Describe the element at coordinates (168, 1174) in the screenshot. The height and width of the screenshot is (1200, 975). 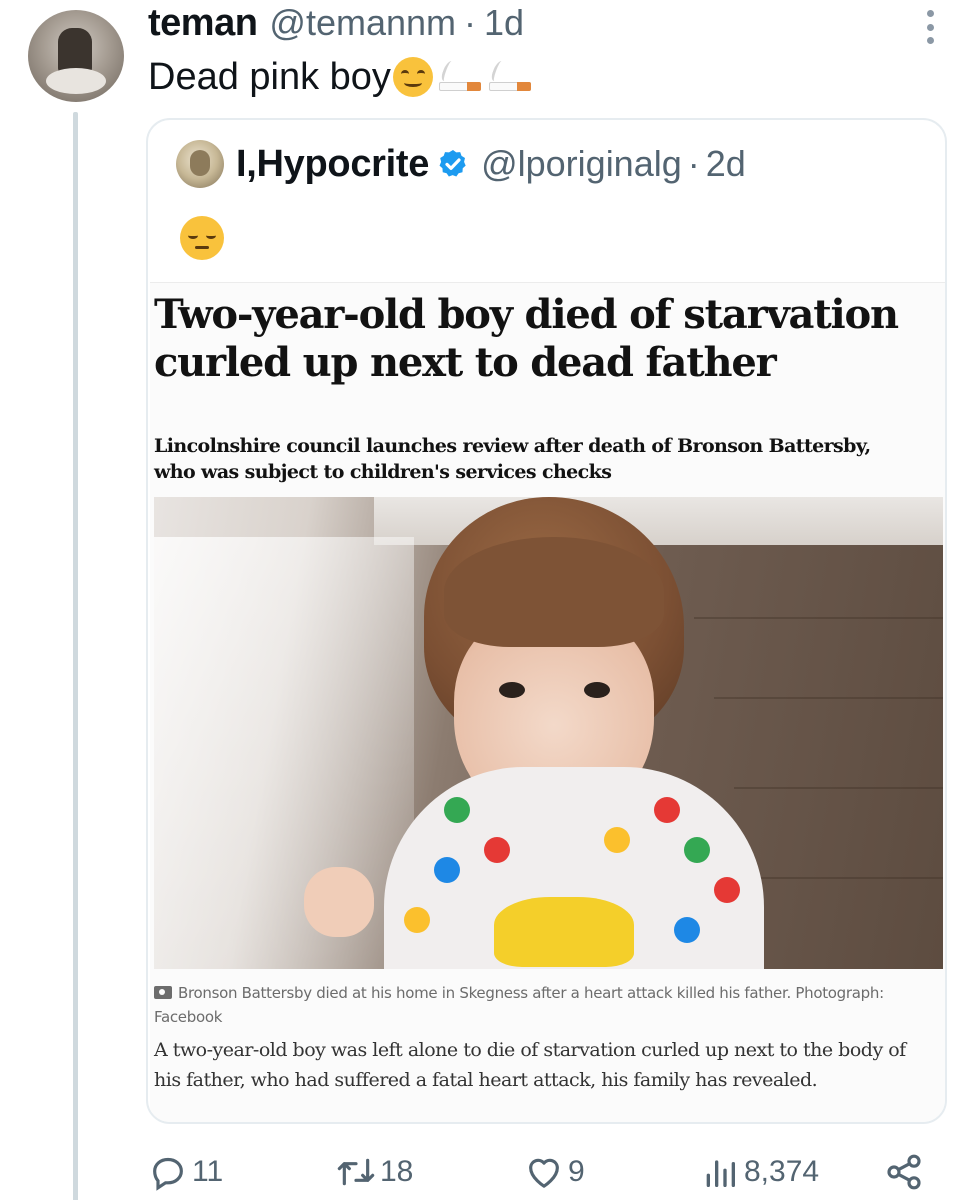
I see `reply-icon` at that location.